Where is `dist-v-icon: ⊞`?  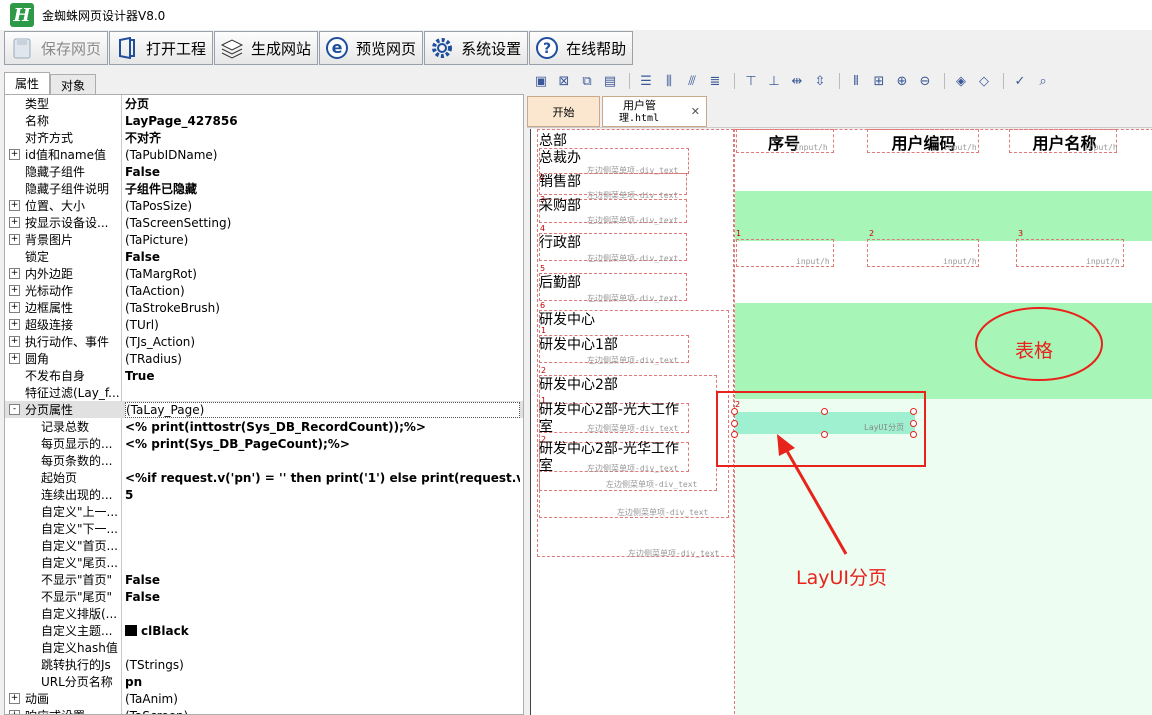
dist-v-icon: ⊞ is located at coordinates (879, 81).